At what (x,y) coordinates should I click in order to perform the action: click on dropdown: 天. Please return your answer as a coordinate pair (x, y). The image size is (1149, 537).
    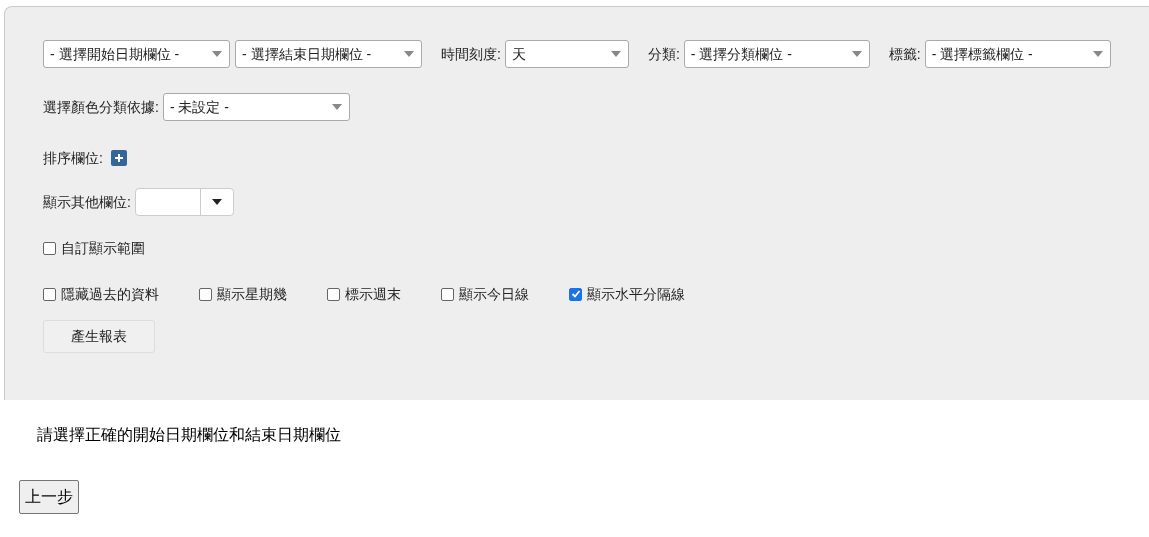
    Looking at the image, I should click on (566, 54).